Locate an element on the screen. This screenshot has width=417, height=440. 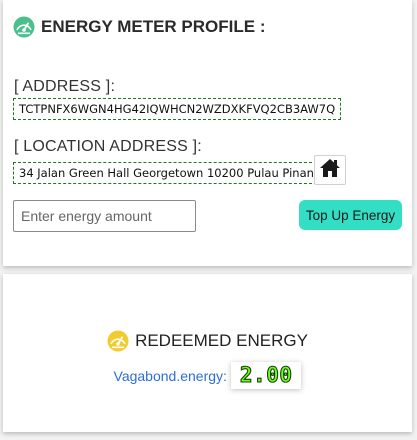
redeemed-row: Vagabond.energy: 2.00 is located at coordinates (207, 375).